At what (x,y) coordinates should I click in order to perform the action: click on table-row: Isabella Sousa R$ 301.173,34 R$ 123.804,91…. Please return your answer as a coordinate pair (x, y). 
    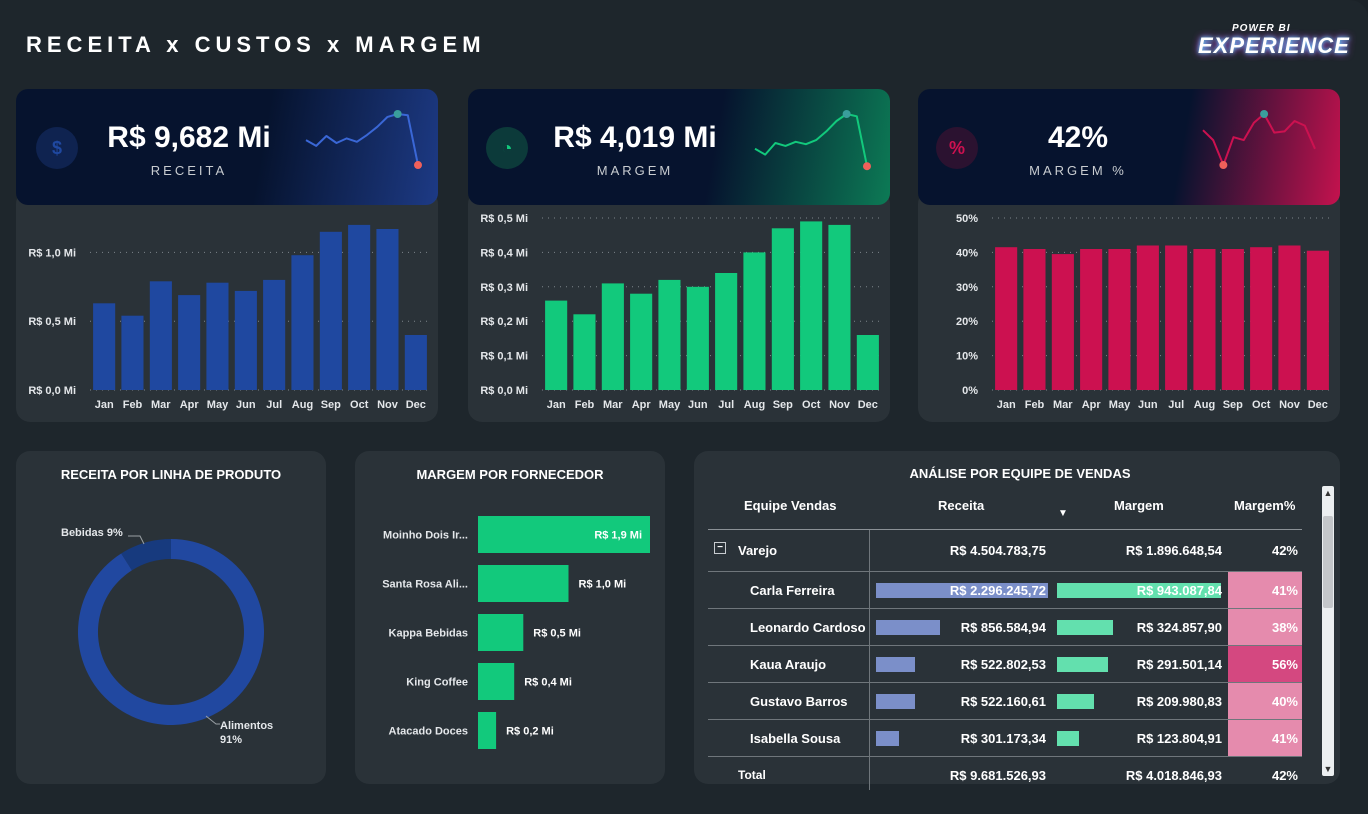
    Looking at the image, I should click on (1005, 738).